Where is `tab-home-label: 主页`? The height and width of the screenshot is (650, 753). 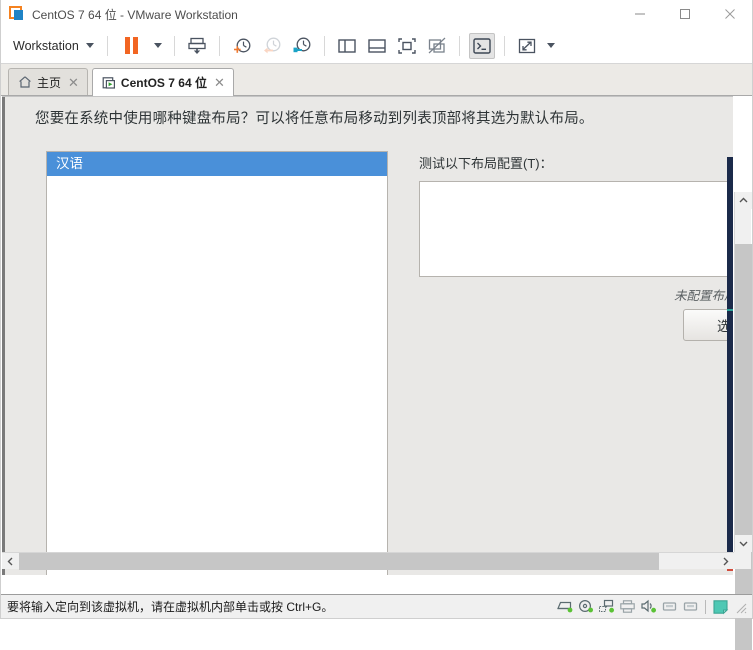
tab-home-label: 主页 is located at coordinates (49, 82).